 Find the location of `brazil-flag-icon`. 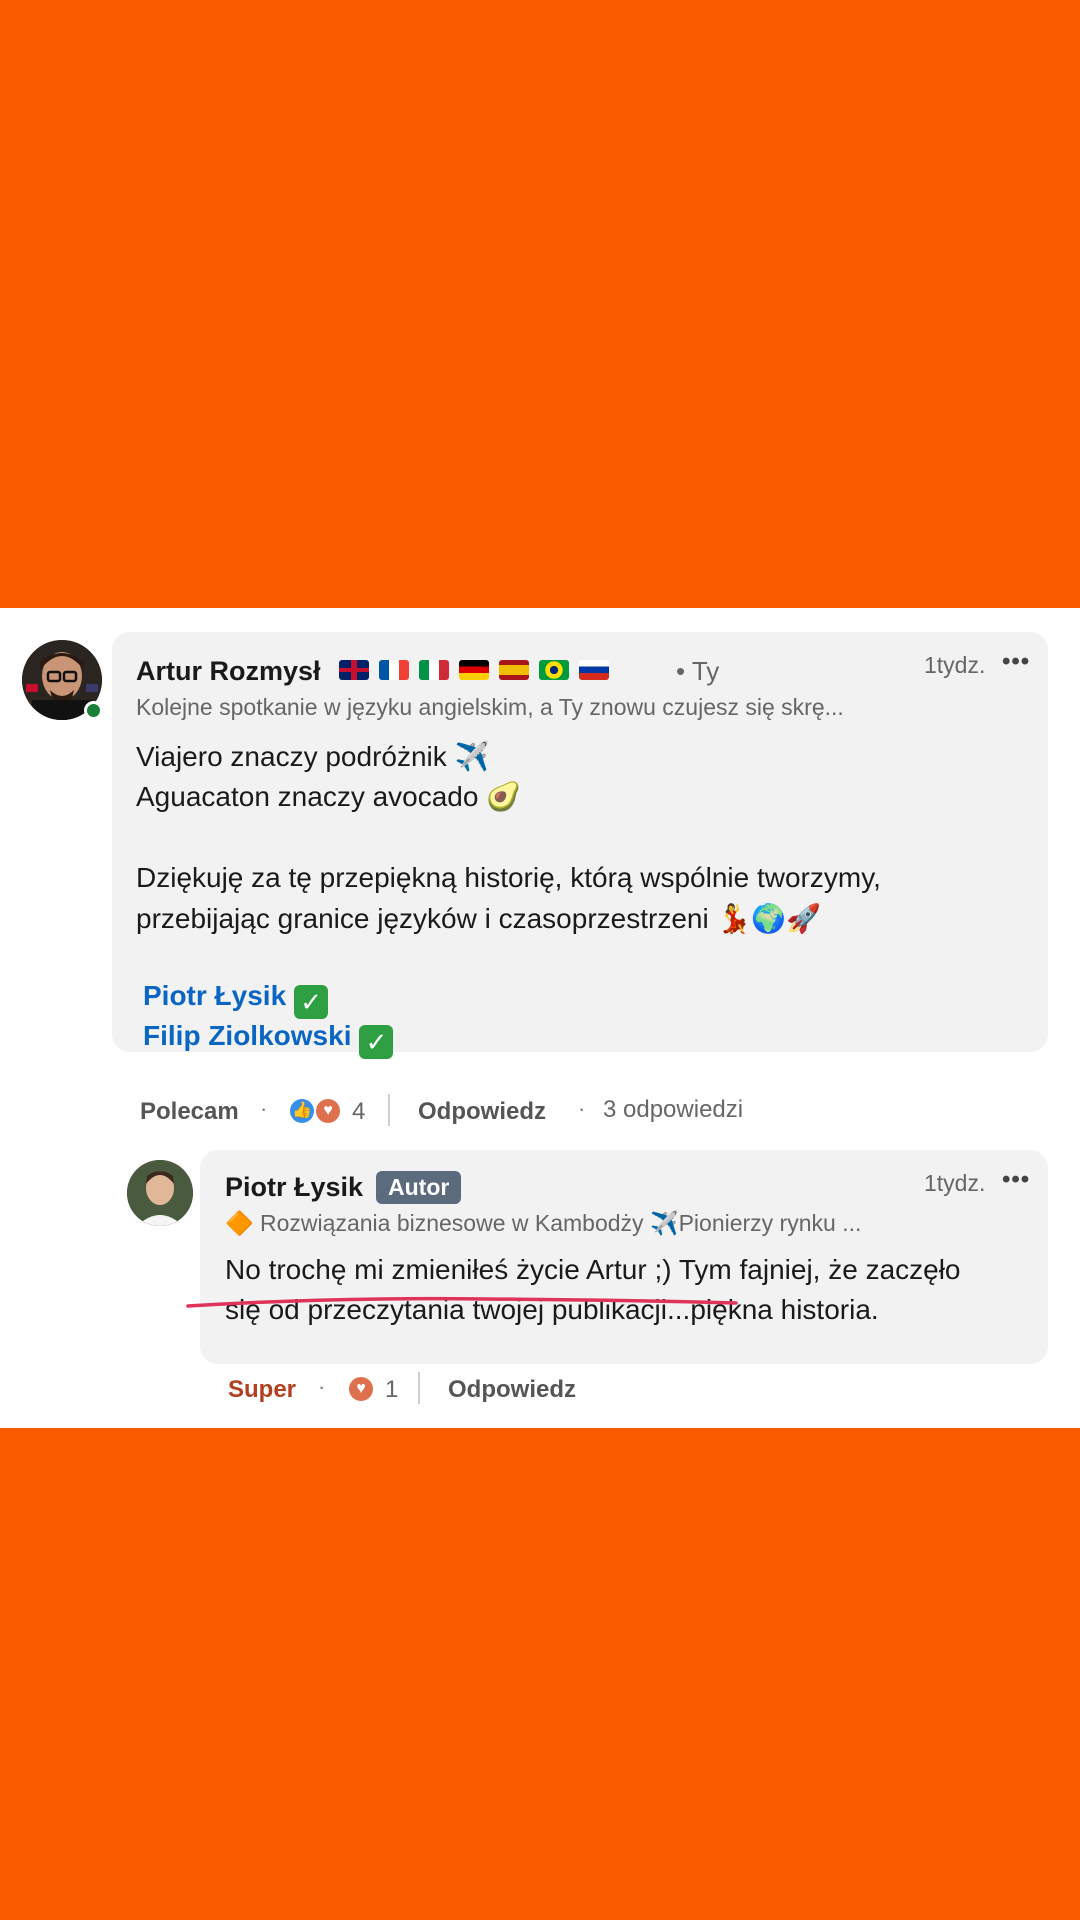

brazil-flag-icon is located at coordinates (554, 670).